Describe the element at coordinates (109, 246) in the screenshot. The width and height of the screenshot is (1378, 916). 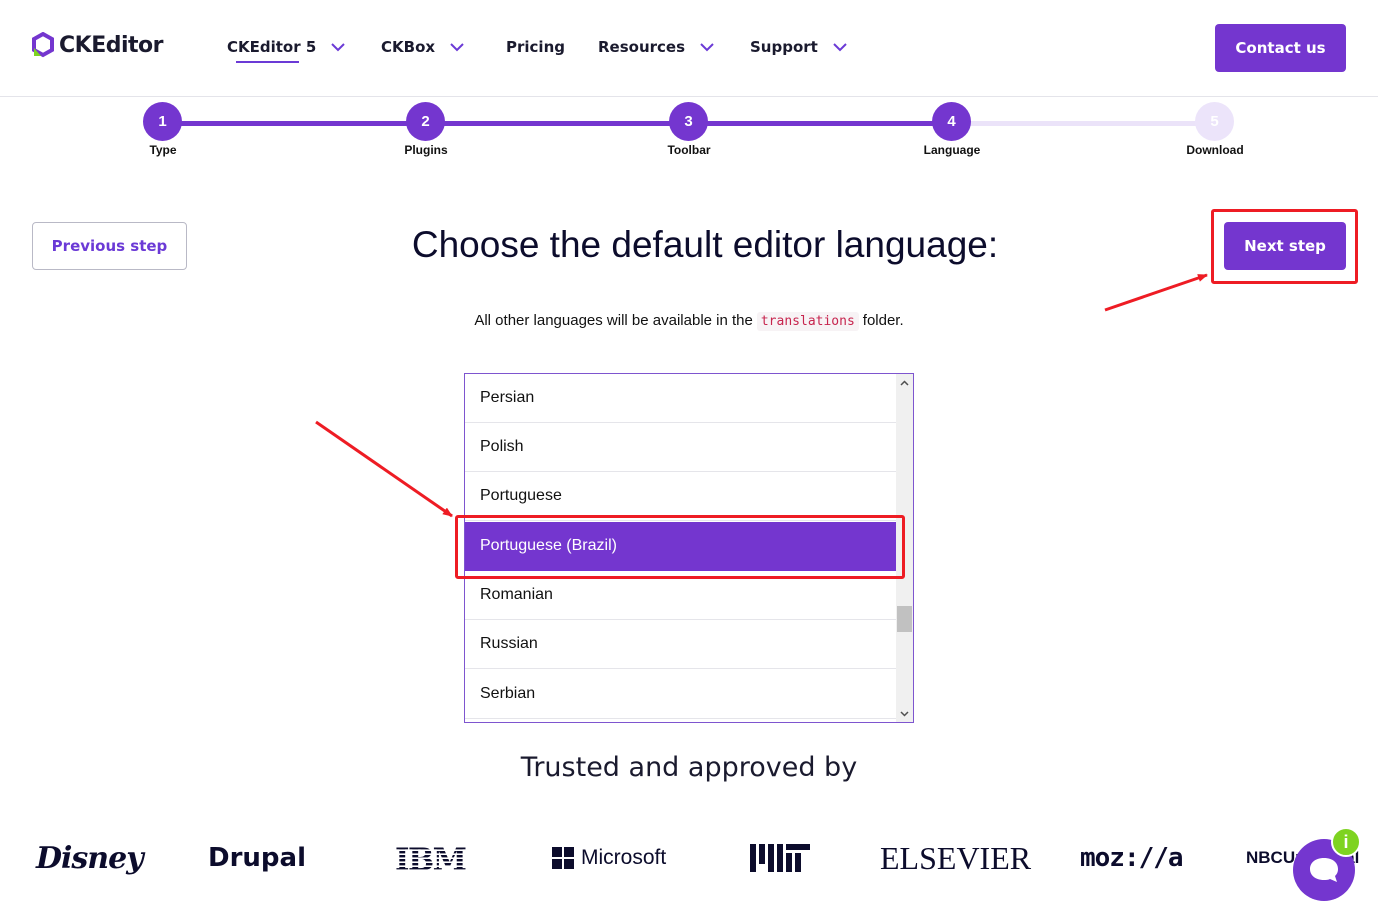
I see `previous-step-button: Previous step` at that location.